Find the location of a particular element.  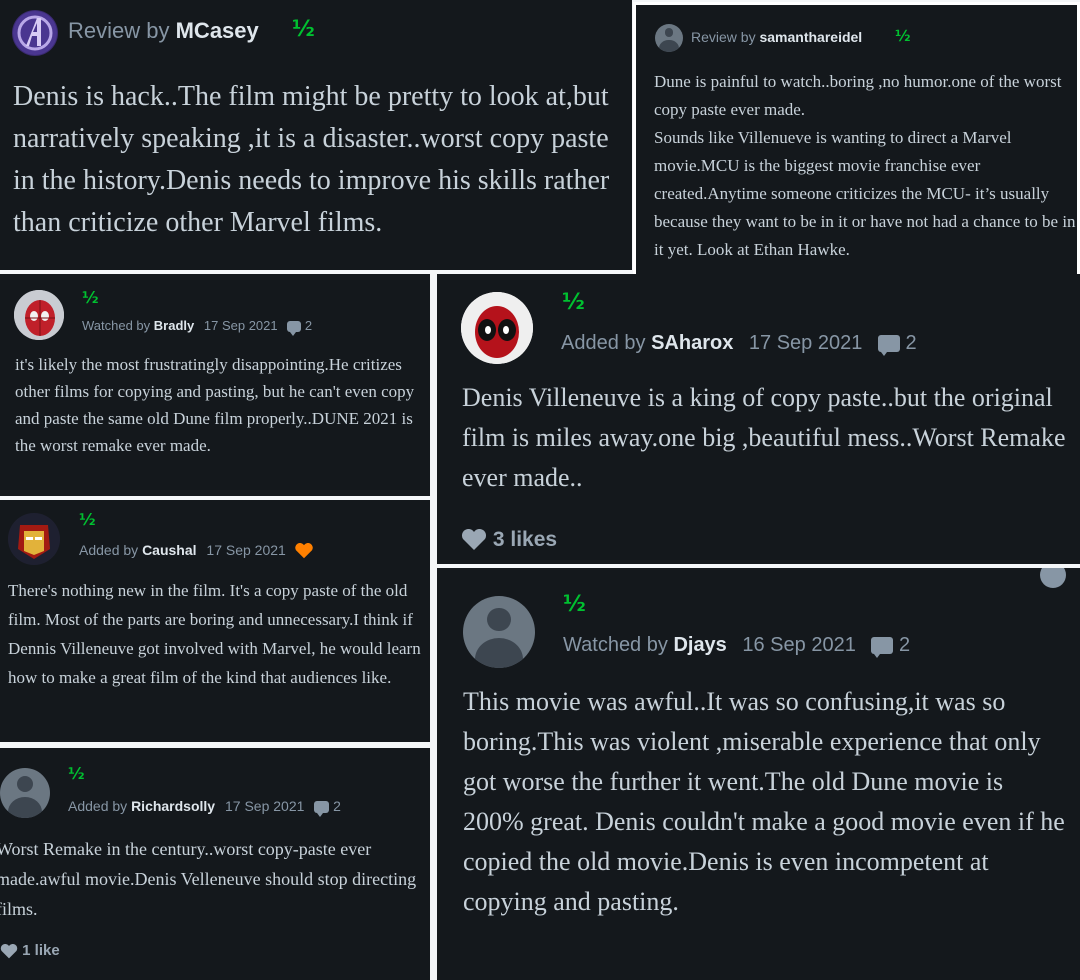

likes-count: 3 likes is located at coordinates (509, 540).